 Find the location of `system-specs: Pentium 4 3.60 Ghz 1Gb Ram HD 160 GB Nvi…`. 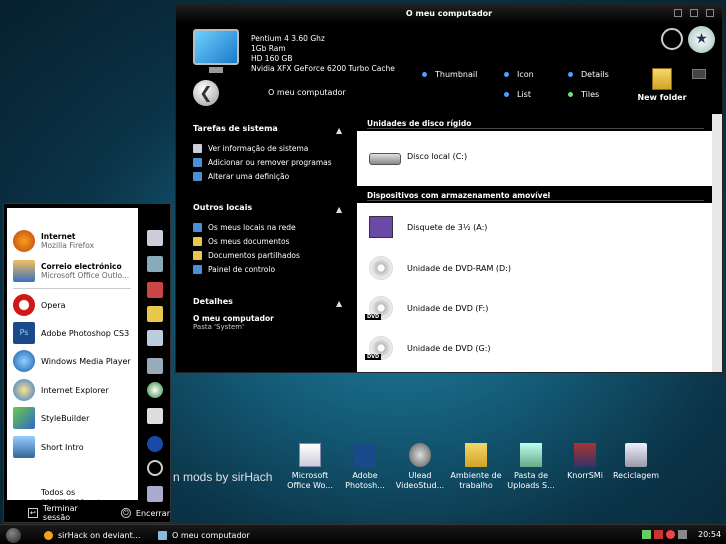

system-specs: Pentium 4 3.60 Ghz 1Gb Ram HD 160 GB Nvi… is located at coordinates (323, 54).